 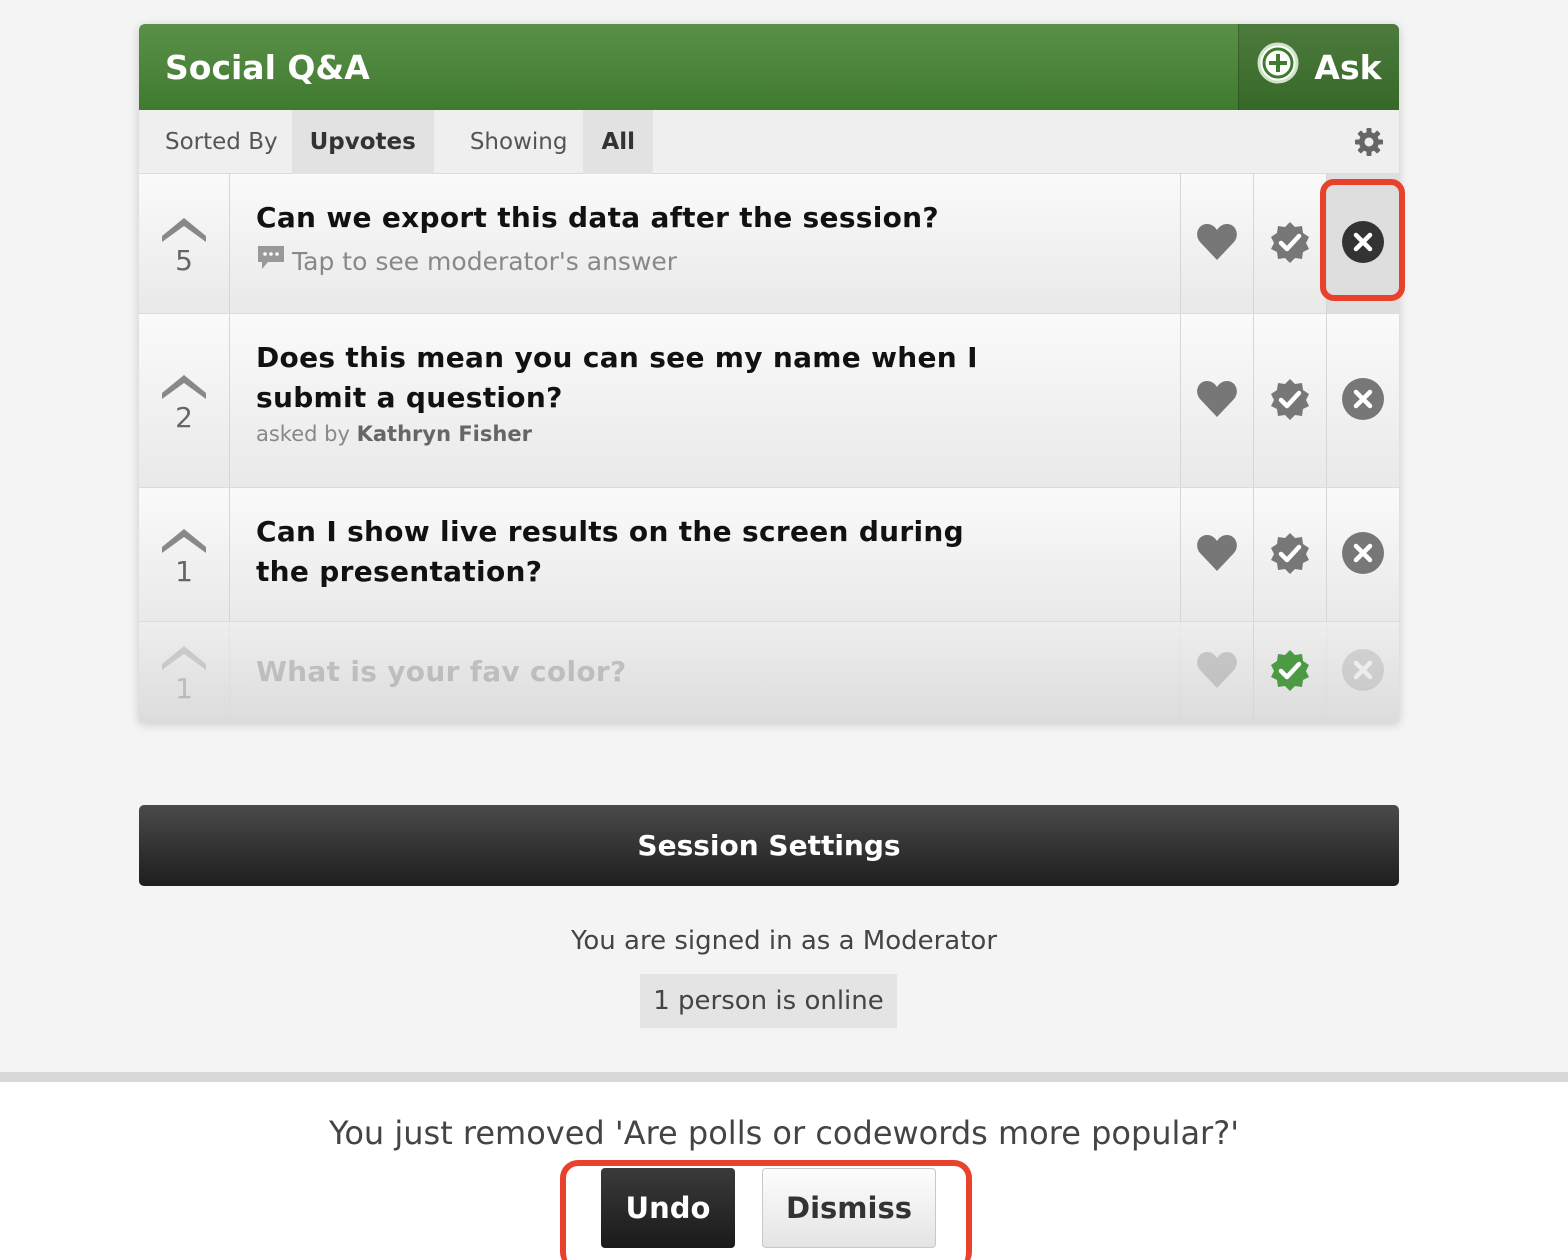 What do you see at coordinates (705, 261) in the screenshot?
I see `moderator-answer-link: Tap to see moderator's answer` at bounding box center [705, 261].